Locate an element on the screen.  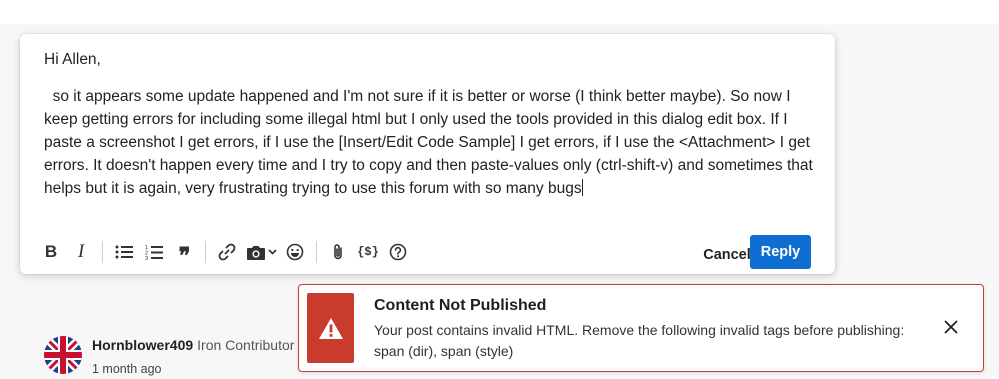
avatar is located at coordinates (63, 355).